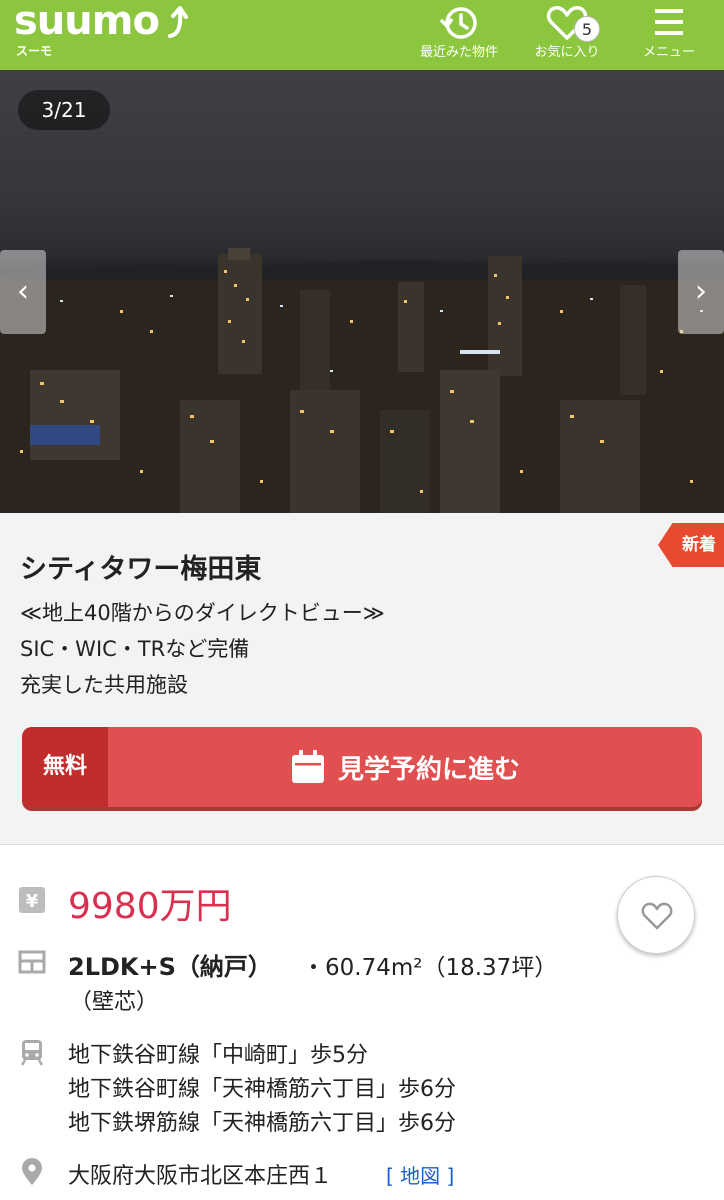 The image size is (724, 1200). What do you see at coordinates (64, 110) in the screenshot?
I see `photo-counter: 3/21` at bounding box center [64, 110].